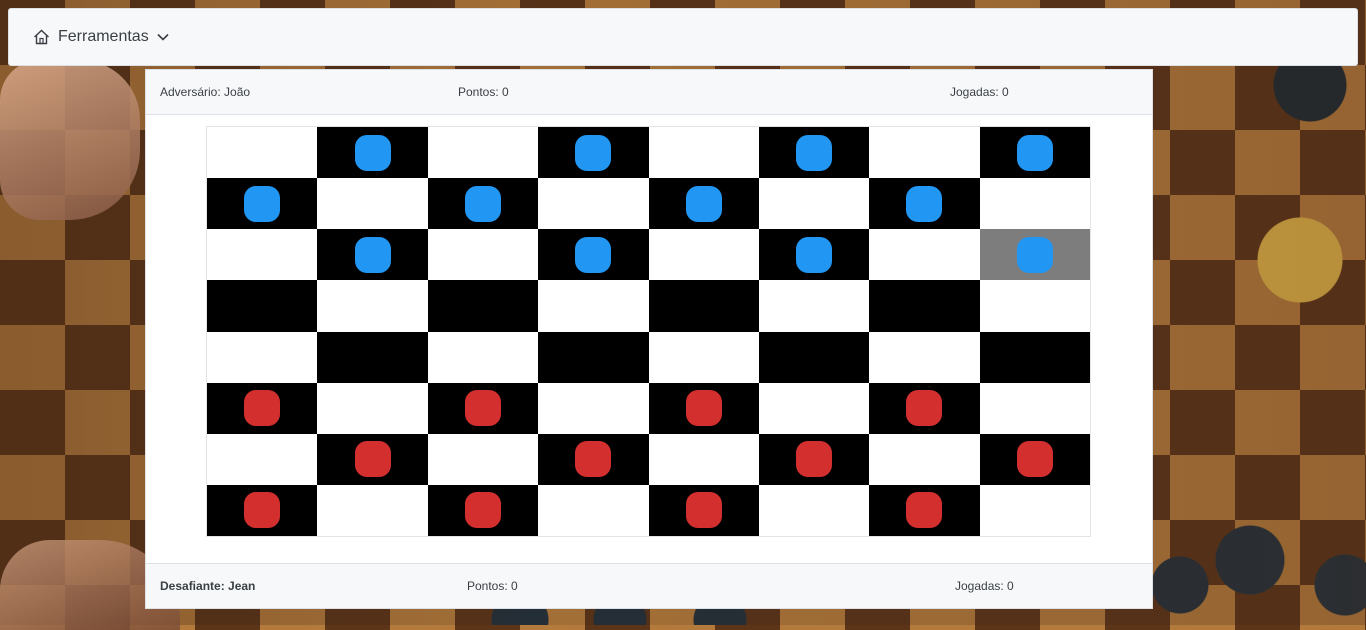 Image resolution: width=1366 pixels, height=630 pixels. I want to click on board-square-r2-c2, so click(483, 255).